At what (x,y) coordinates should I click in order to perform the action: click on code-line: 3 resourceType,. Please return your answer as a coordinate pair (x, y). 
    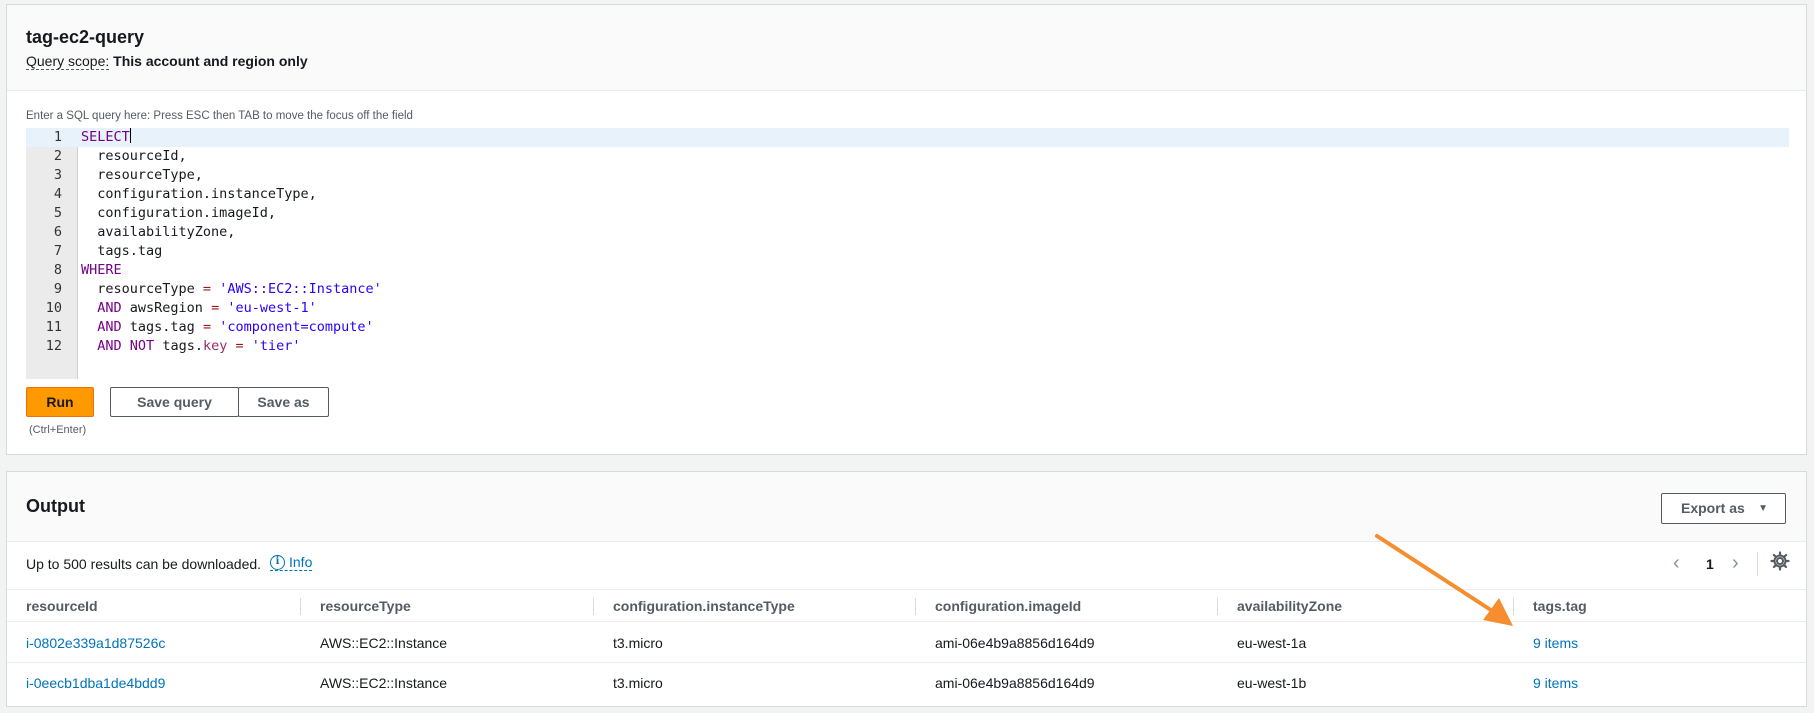
    Looking at the image, I should click on (907, 175).